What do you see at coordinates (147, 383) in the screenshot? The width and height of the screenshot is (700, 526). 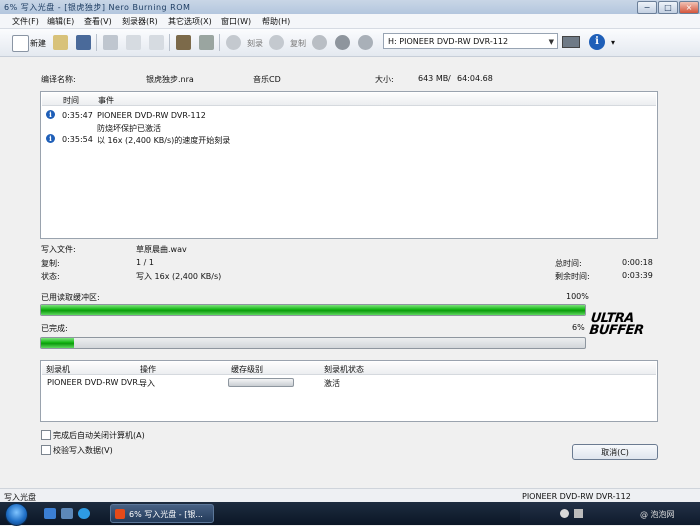 I see `row-operation: 导入` at bounding box center [147, 383].